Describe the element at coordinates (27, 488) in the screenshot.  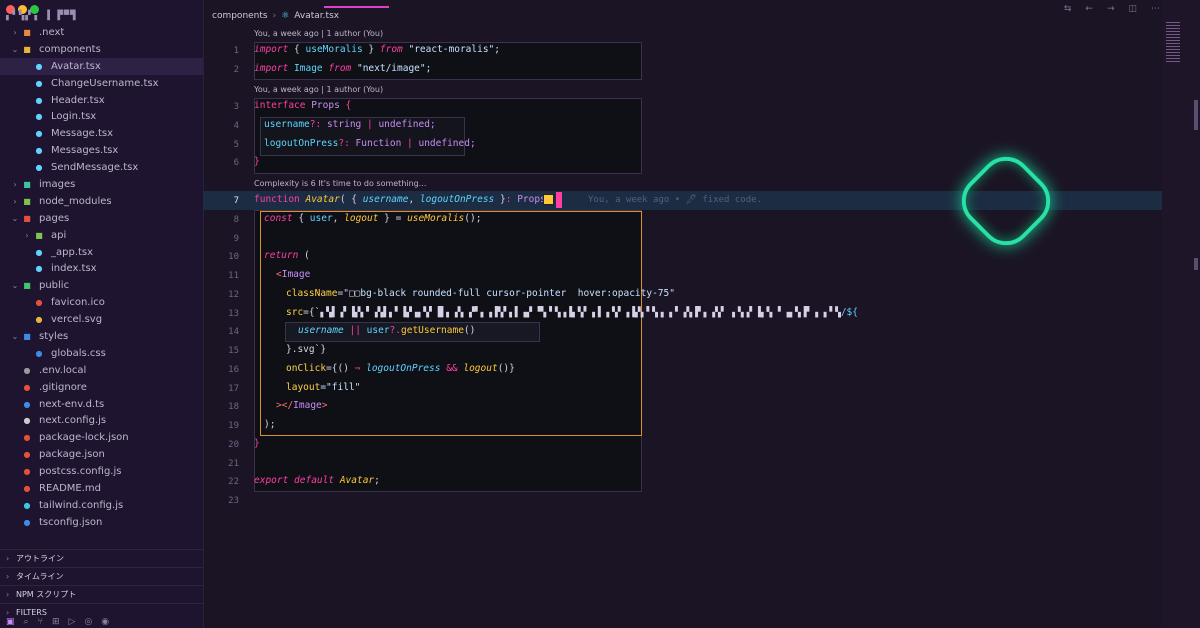
I see `markdown-icon: ●` at that location.